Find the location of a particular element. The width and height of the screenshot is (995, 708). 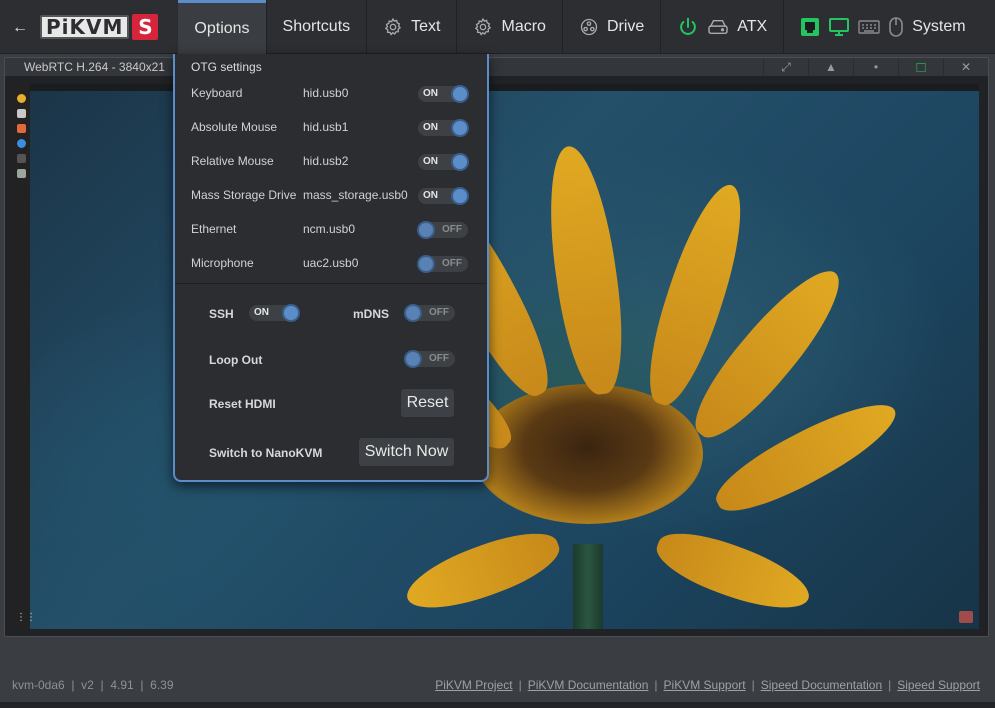

menu-divider is located at coordinates (331, 283).